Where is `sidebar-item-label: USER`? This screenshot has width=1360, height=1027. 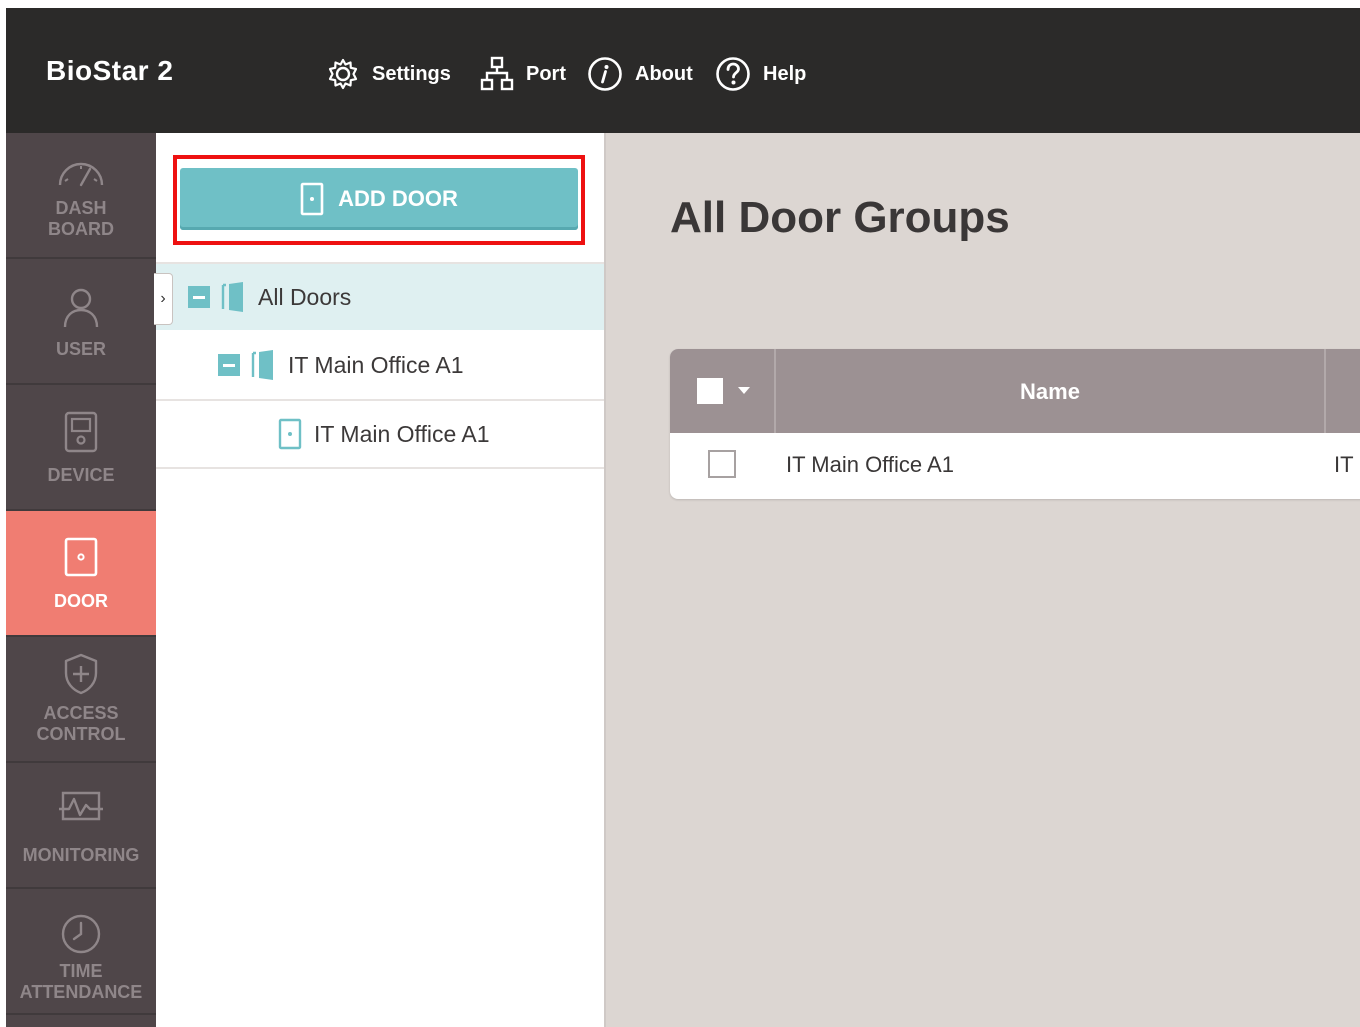
sidebar-item-label: USER is located at coordinates (80, 349).